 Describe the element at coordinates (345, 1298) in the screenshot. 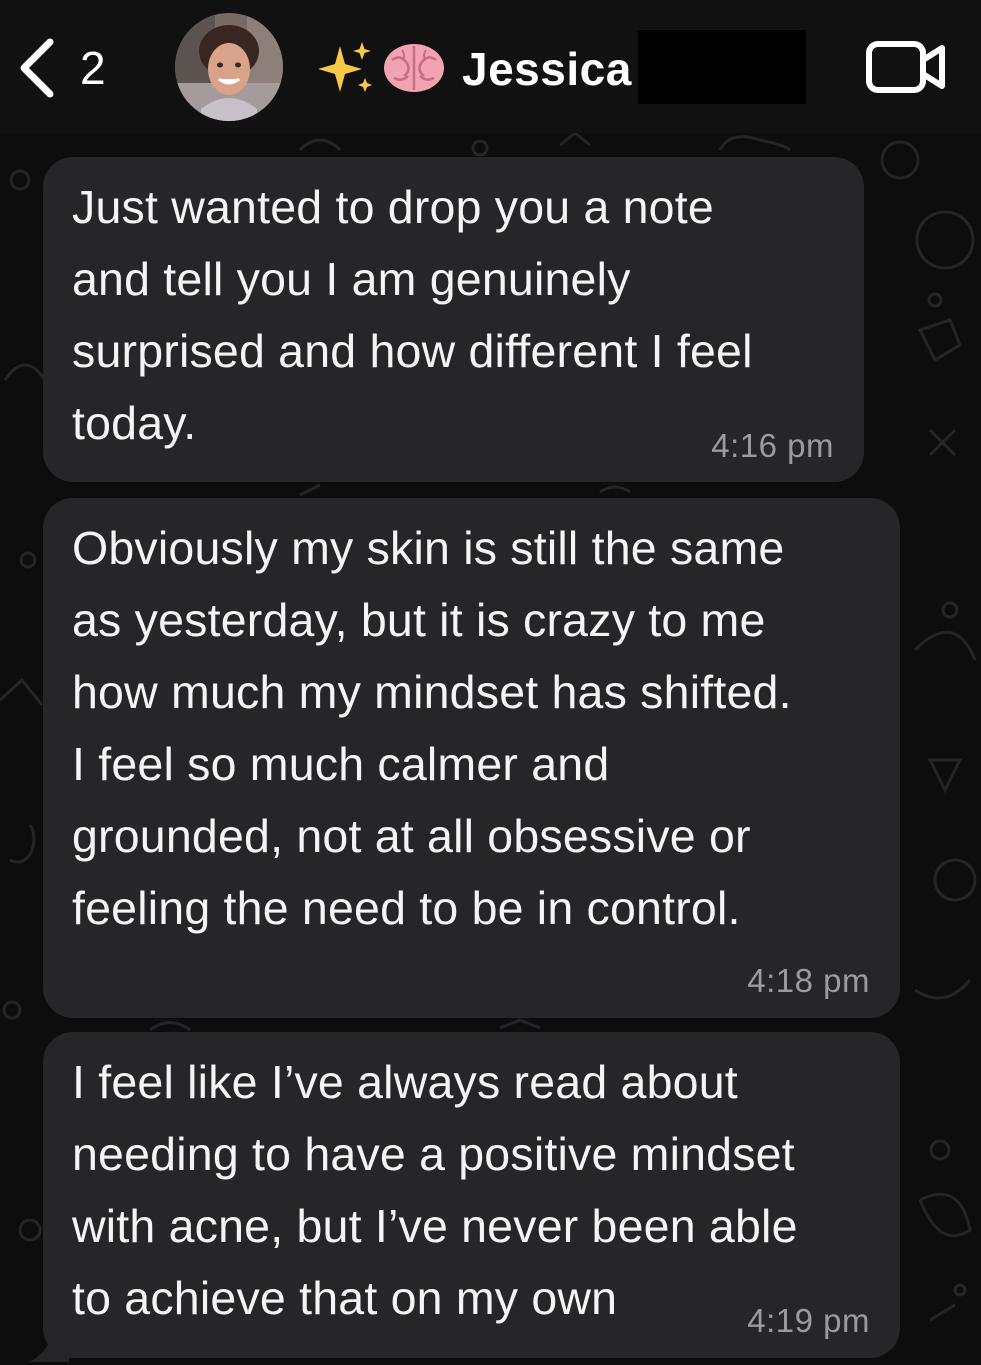

I see `message-line: to achieve that on my own` at that location.